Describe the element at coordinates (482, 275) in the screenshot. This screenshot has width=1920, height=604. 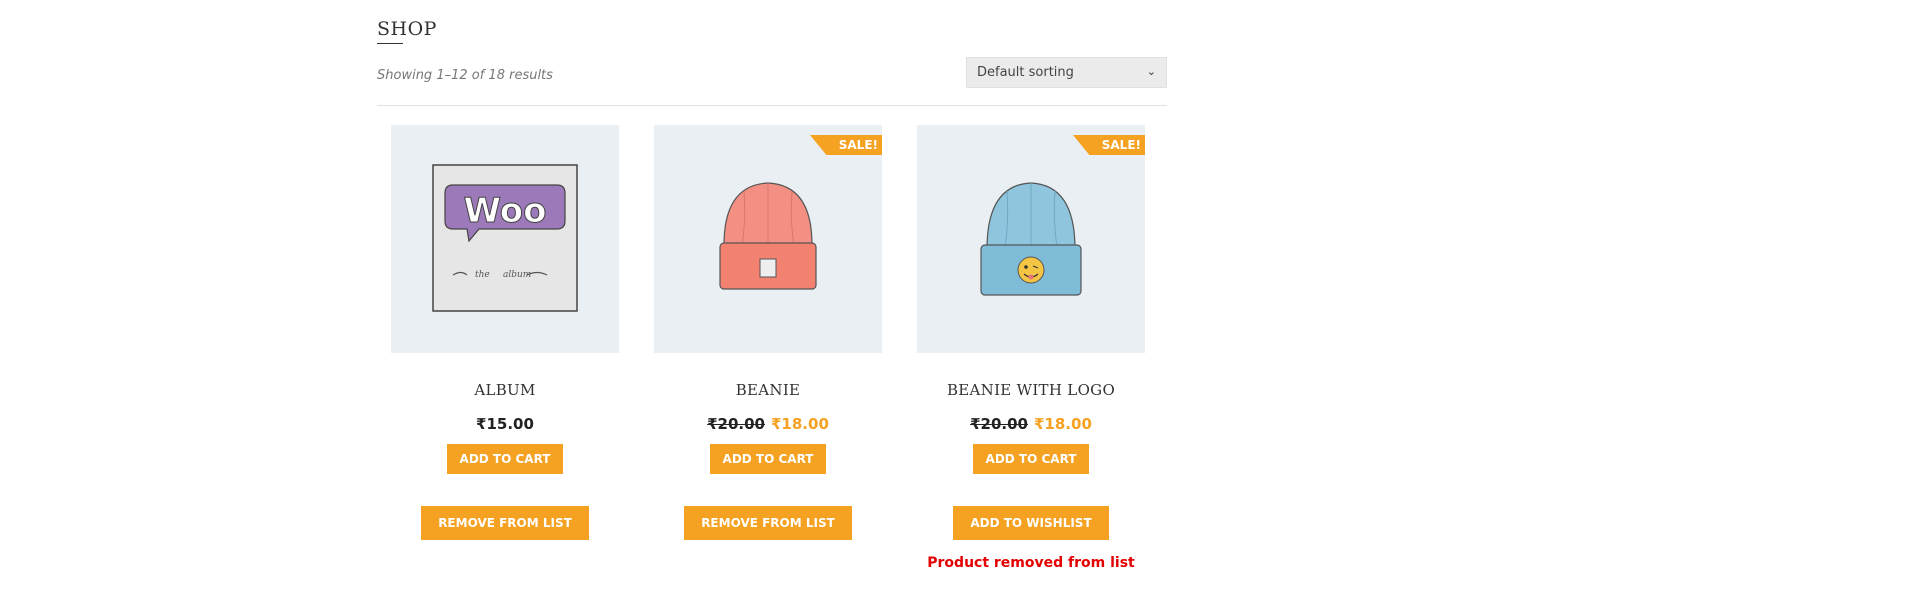
I see `svg-text: the` at that location.